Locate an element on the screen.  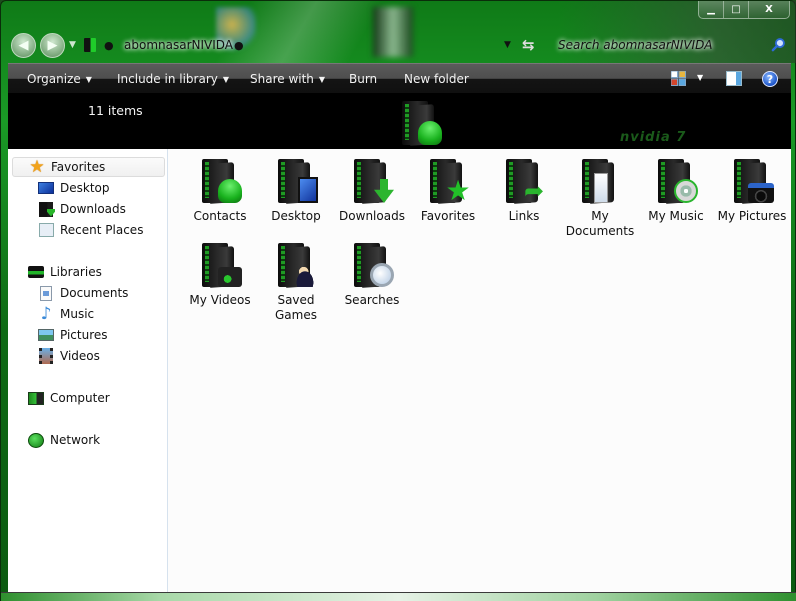
nav-item-videos: Videos is located at coordinates (86, 356).